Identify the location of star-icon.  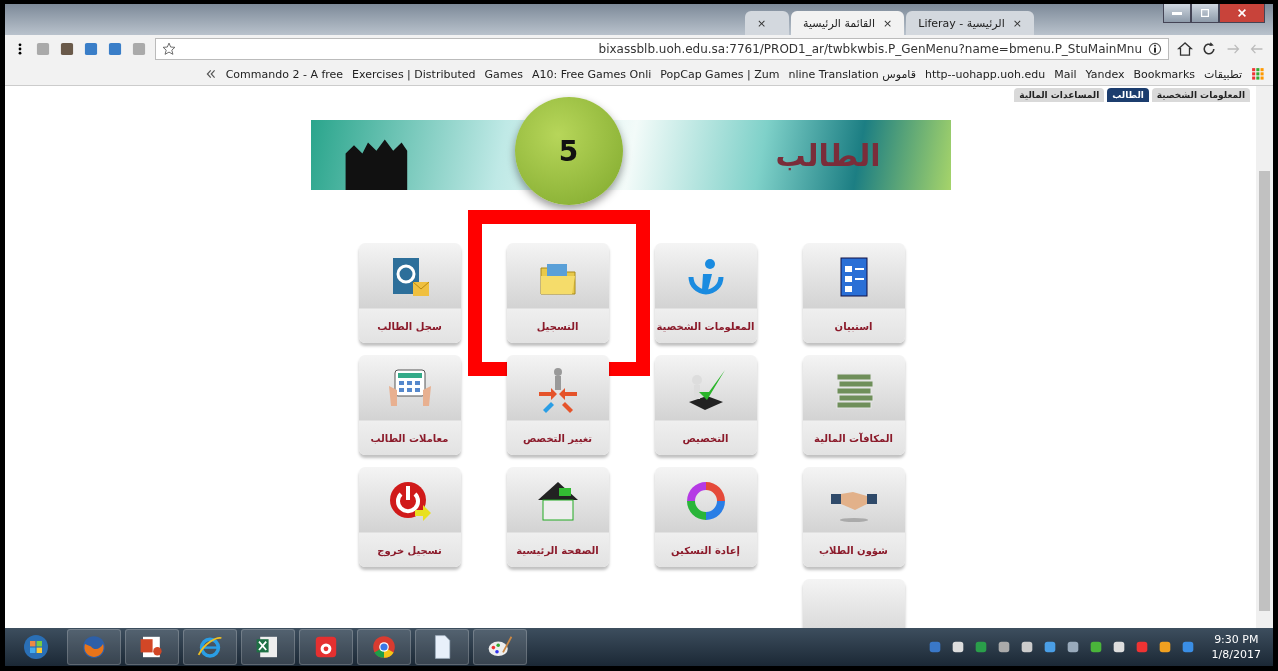
(169, 49).